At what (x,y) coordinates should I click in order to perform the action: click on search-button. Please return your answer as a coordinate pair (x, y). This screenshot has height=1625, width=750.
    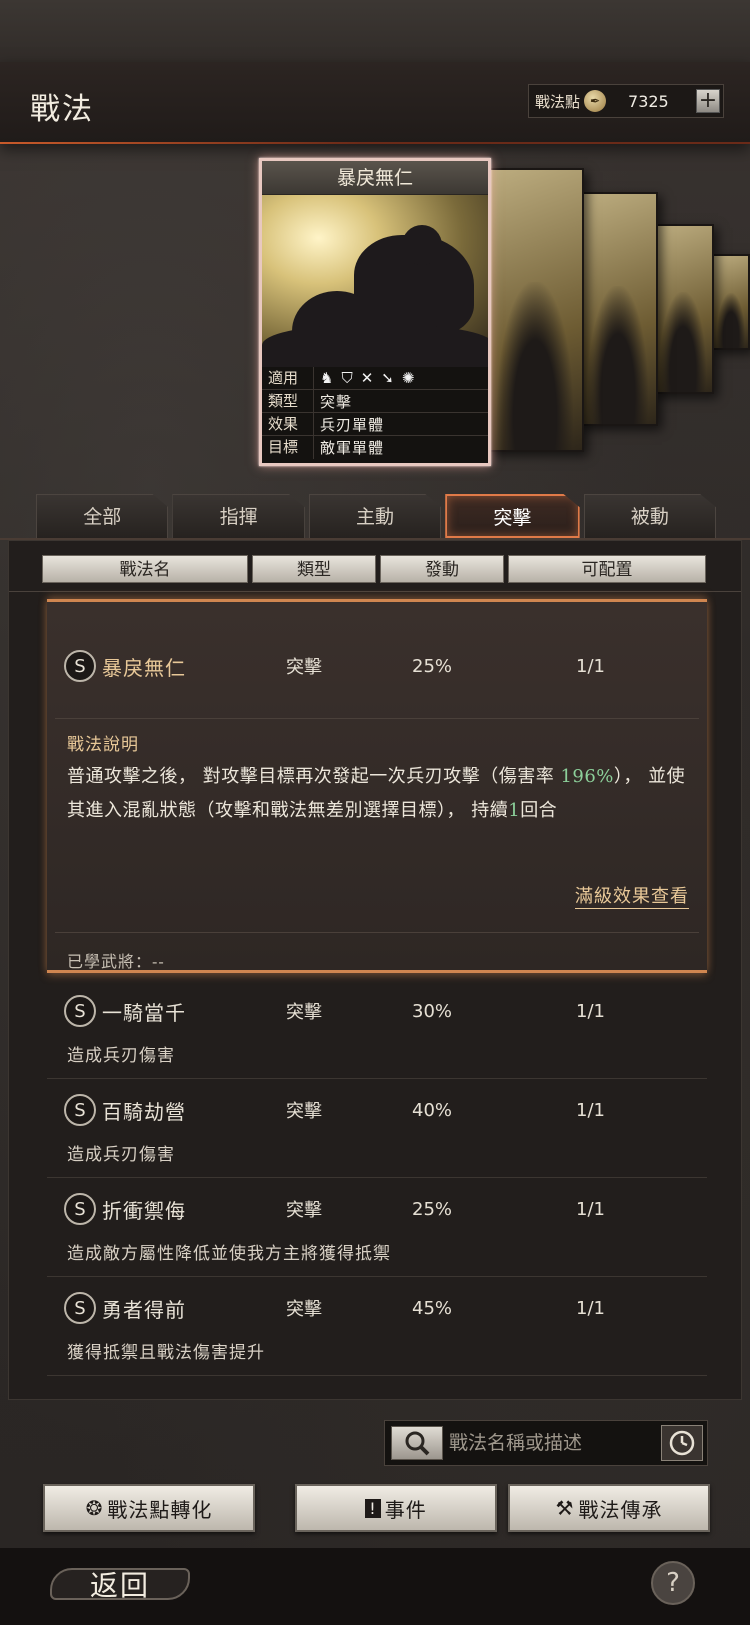
    Looking at the image, I should click on (417, 1443).